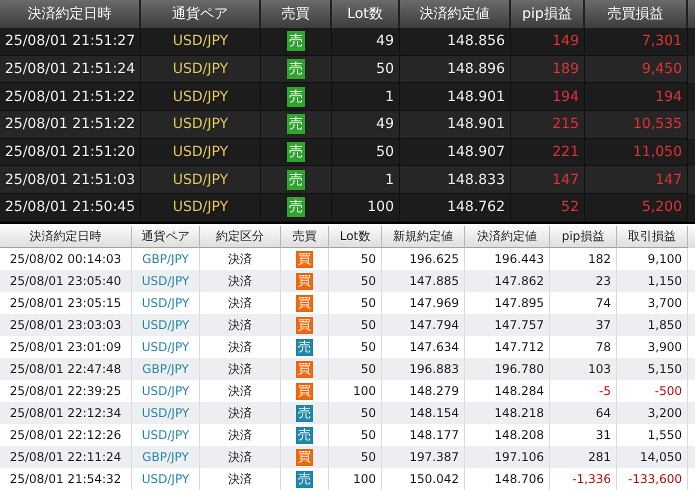  I want to click on table-cell: 決済, so click(240, 479).